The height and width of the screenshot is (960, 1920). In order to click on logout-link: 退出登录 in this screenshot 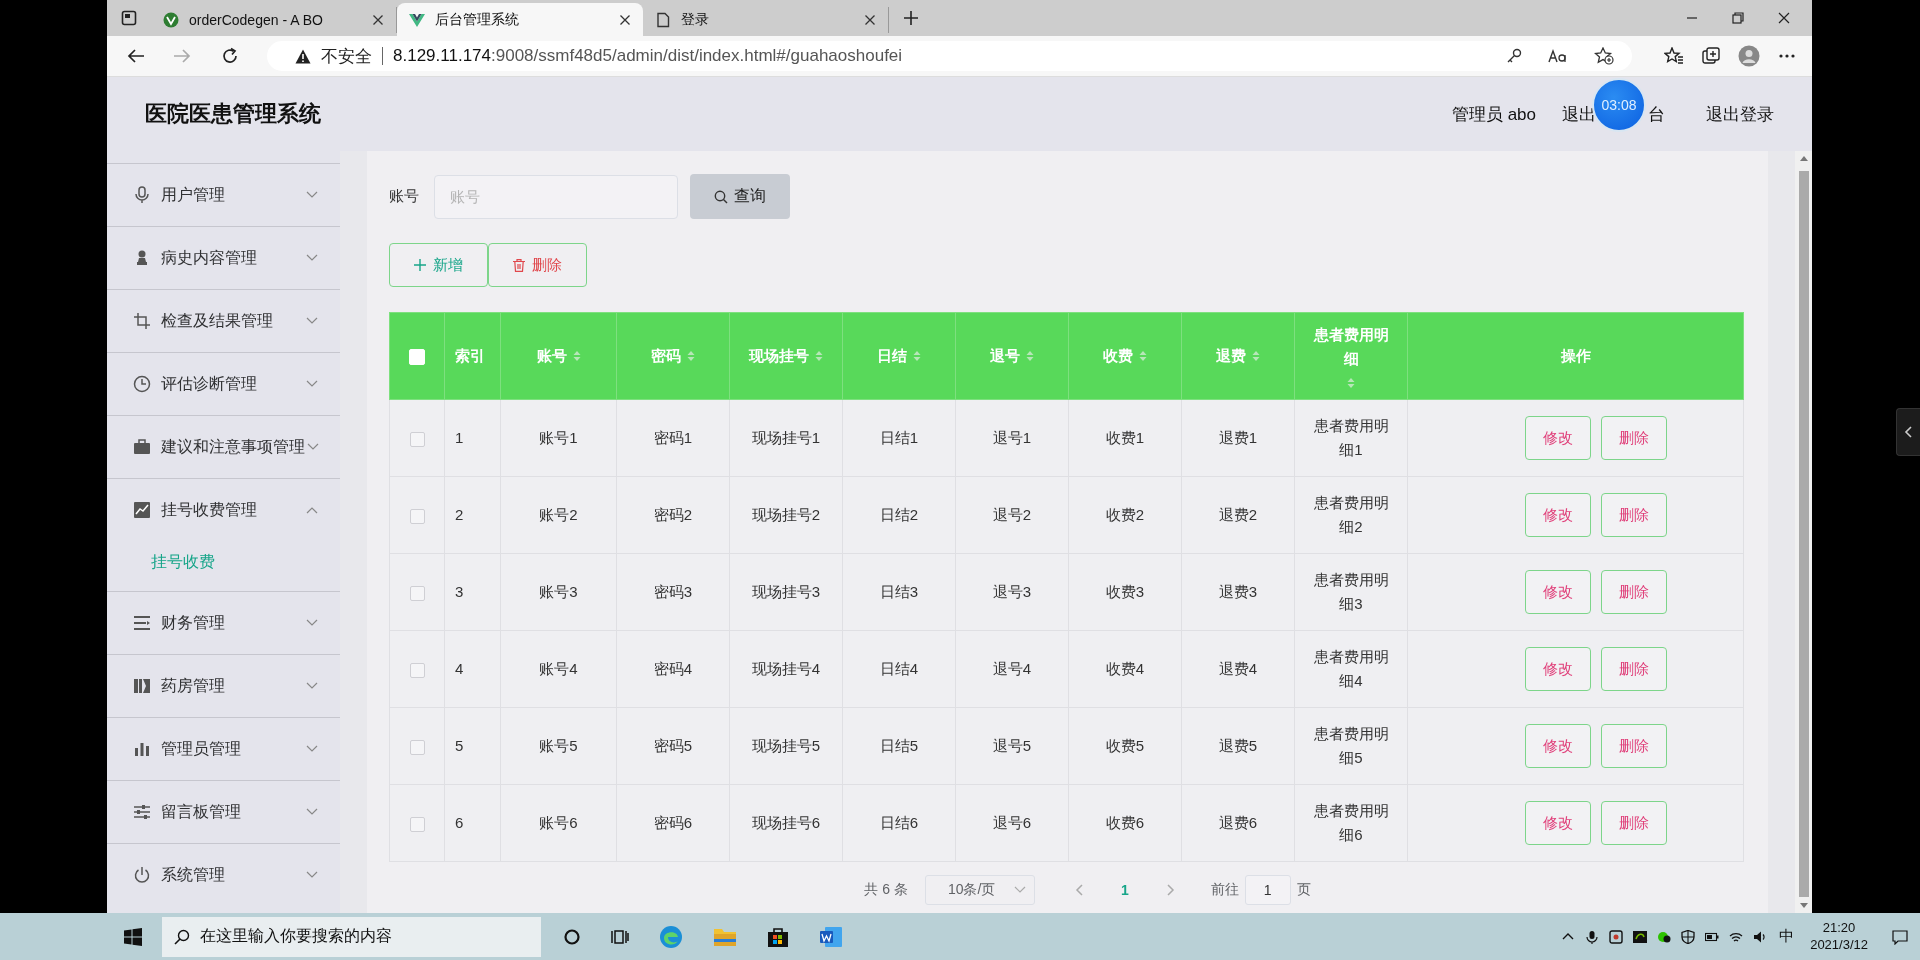, I will do `click(1740, 114)`.